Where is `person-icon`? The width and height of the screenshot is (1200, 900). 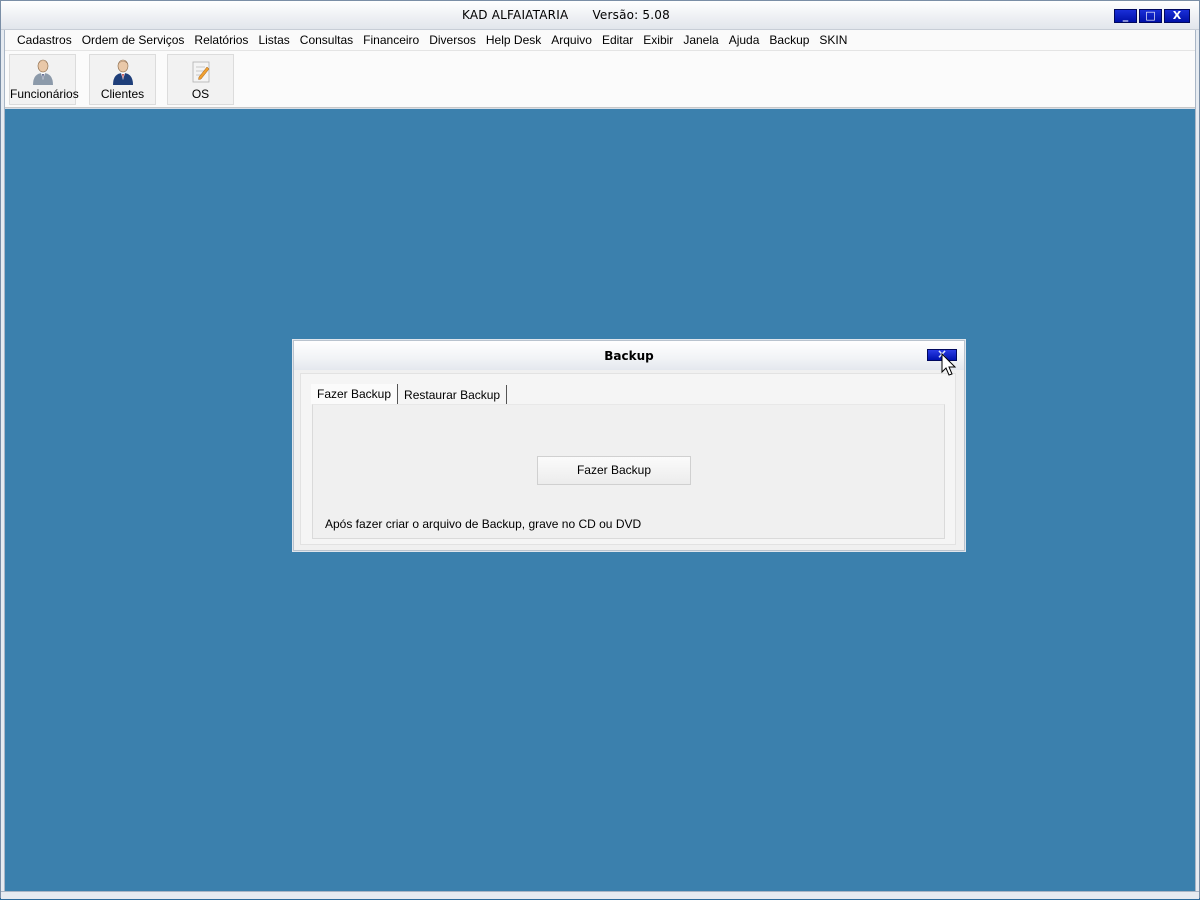
person-icon is located at coordinates (43, 72).